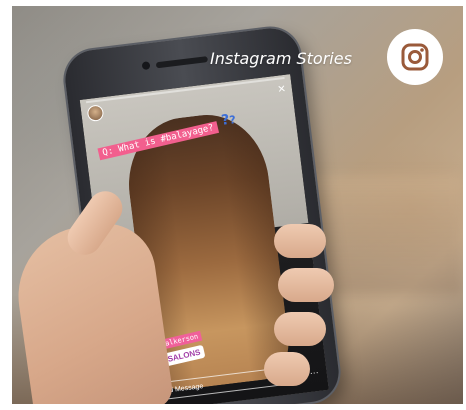 The width and height of the screenshot is (466, 410). I want to click on front-camera, so click(146, 66).